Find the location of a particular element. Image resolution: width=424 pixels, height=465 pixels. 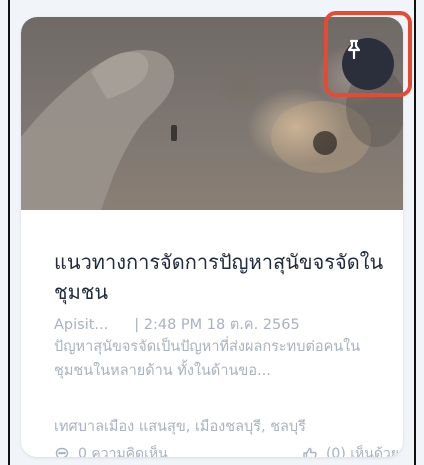

chat-bubble-icon is located at coordinates (62, 451).